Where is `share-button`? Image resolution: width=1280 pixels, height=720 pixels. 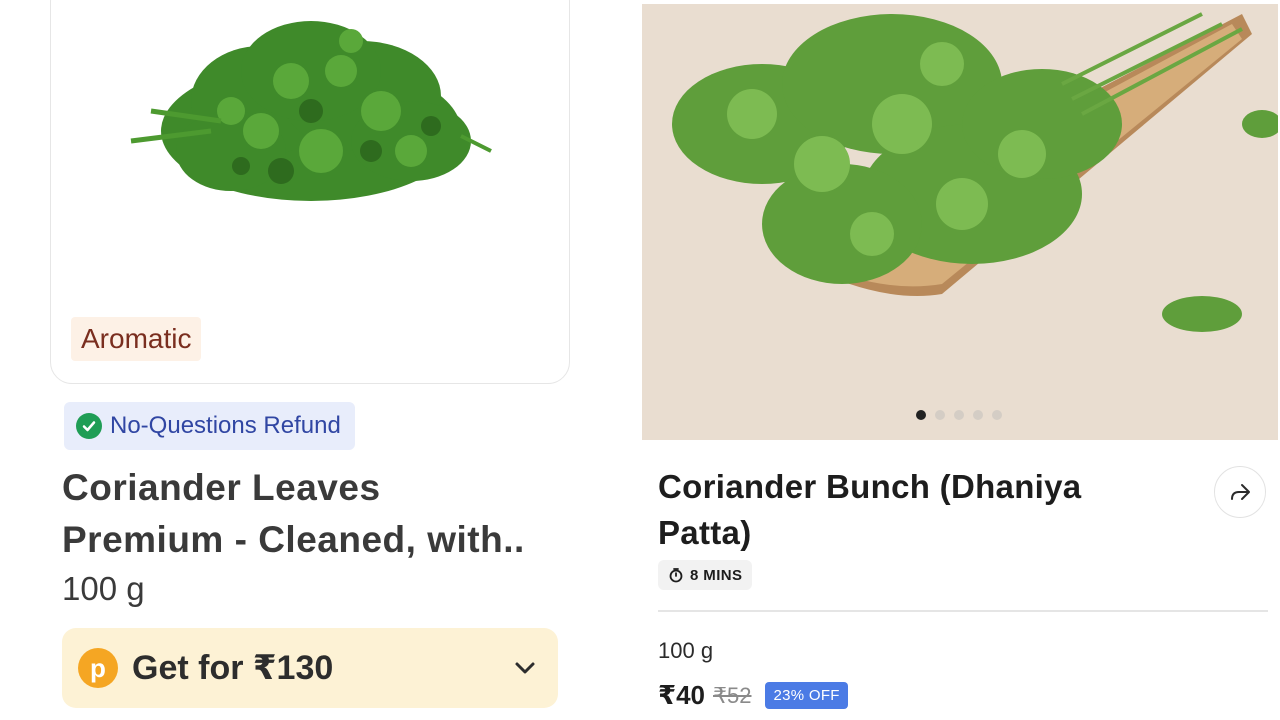 share-button is located at coordinates (1240, 492).